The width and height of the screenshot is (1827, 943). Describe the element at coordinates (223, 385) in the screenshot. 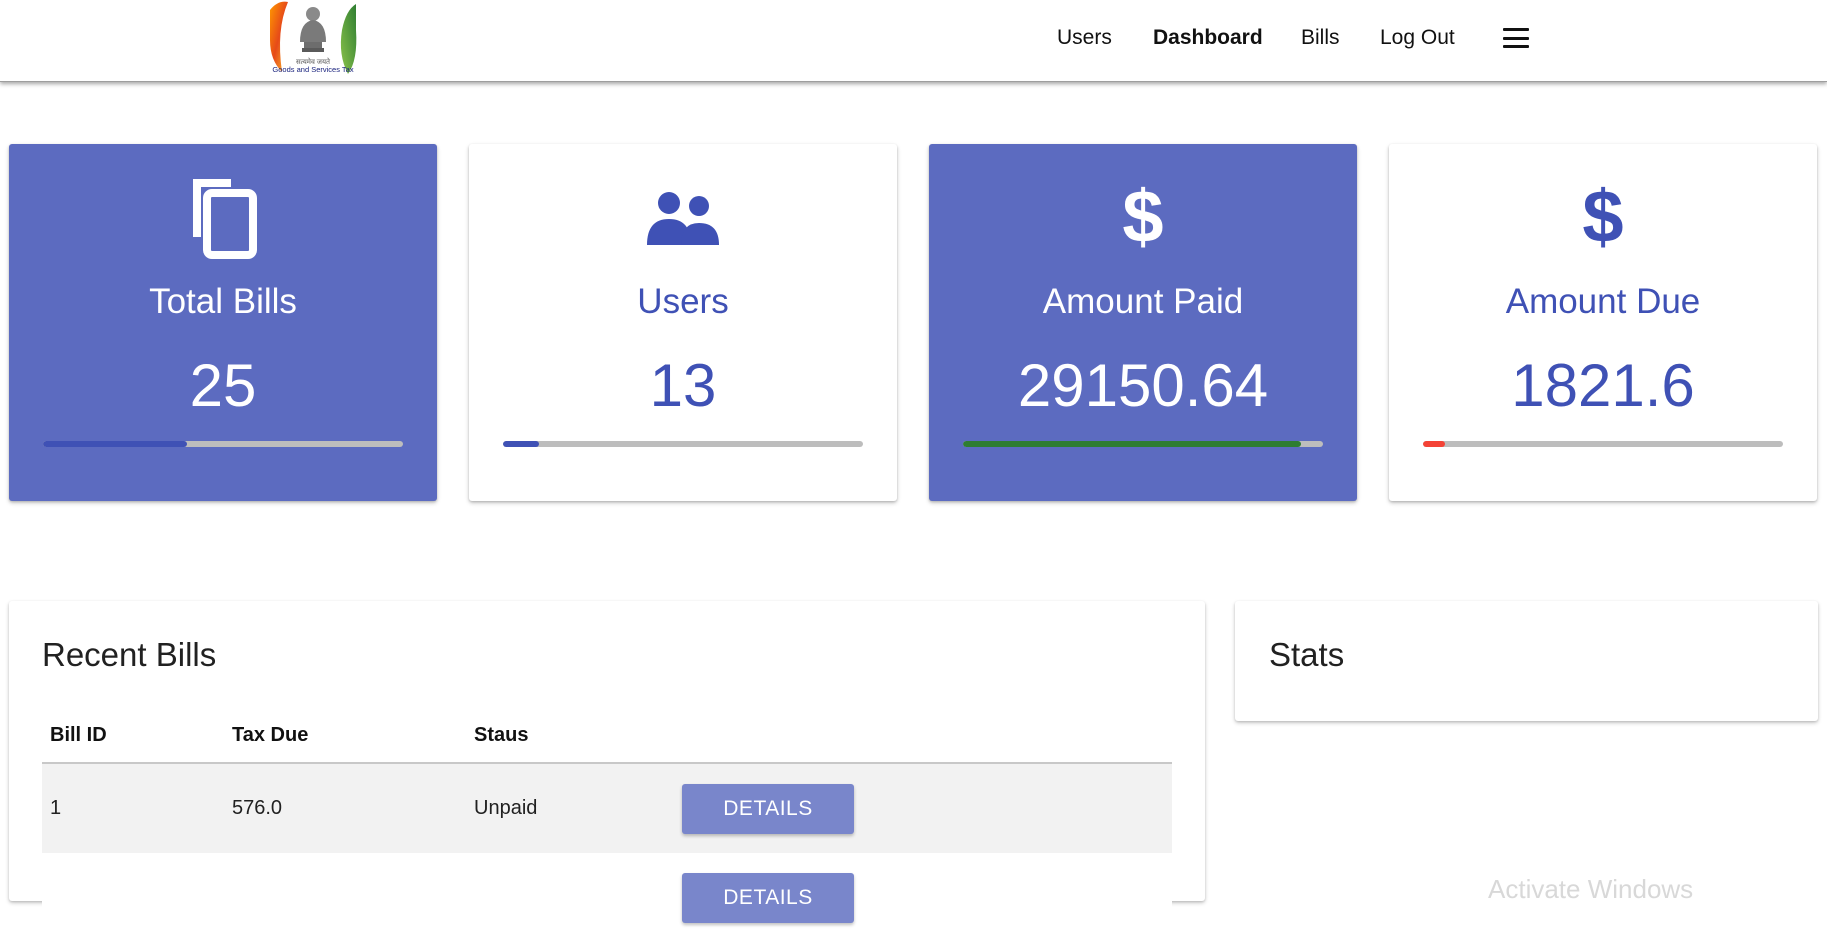

I see `card-value: 25` at that location.